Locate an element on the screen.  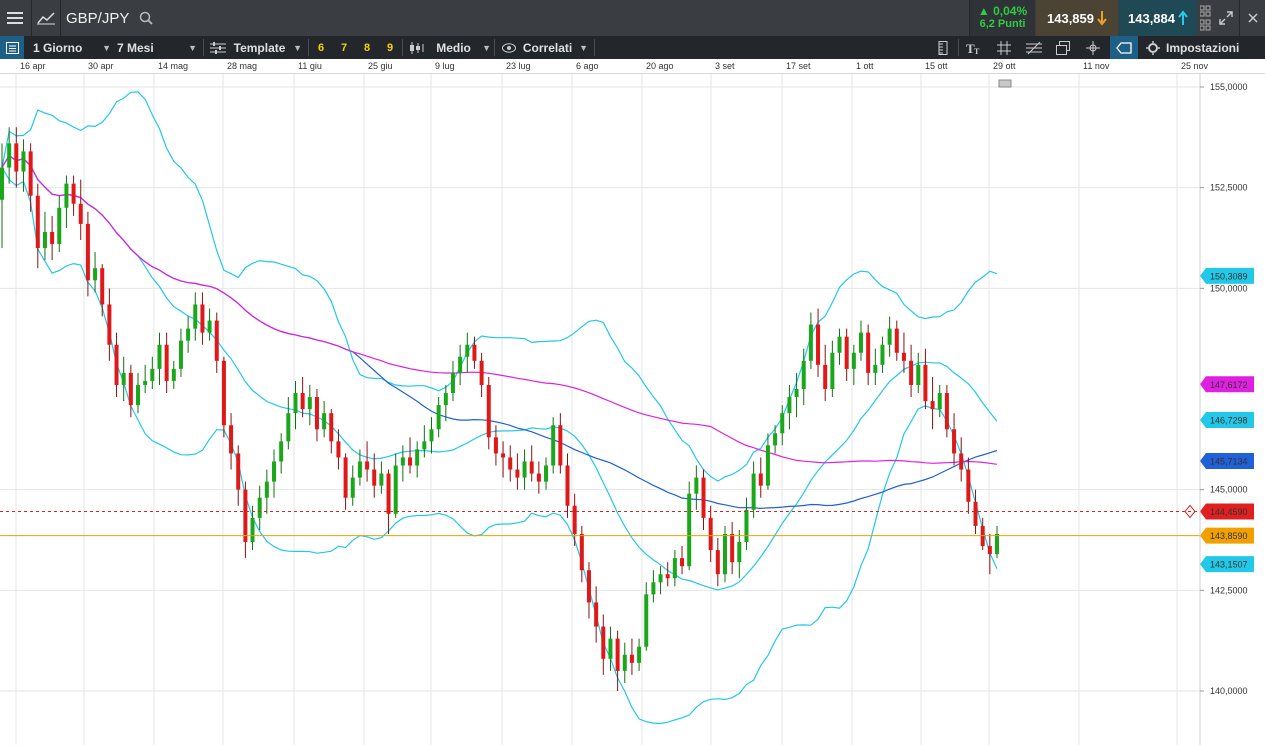
close-icon is located at coordinates (1252, 18).